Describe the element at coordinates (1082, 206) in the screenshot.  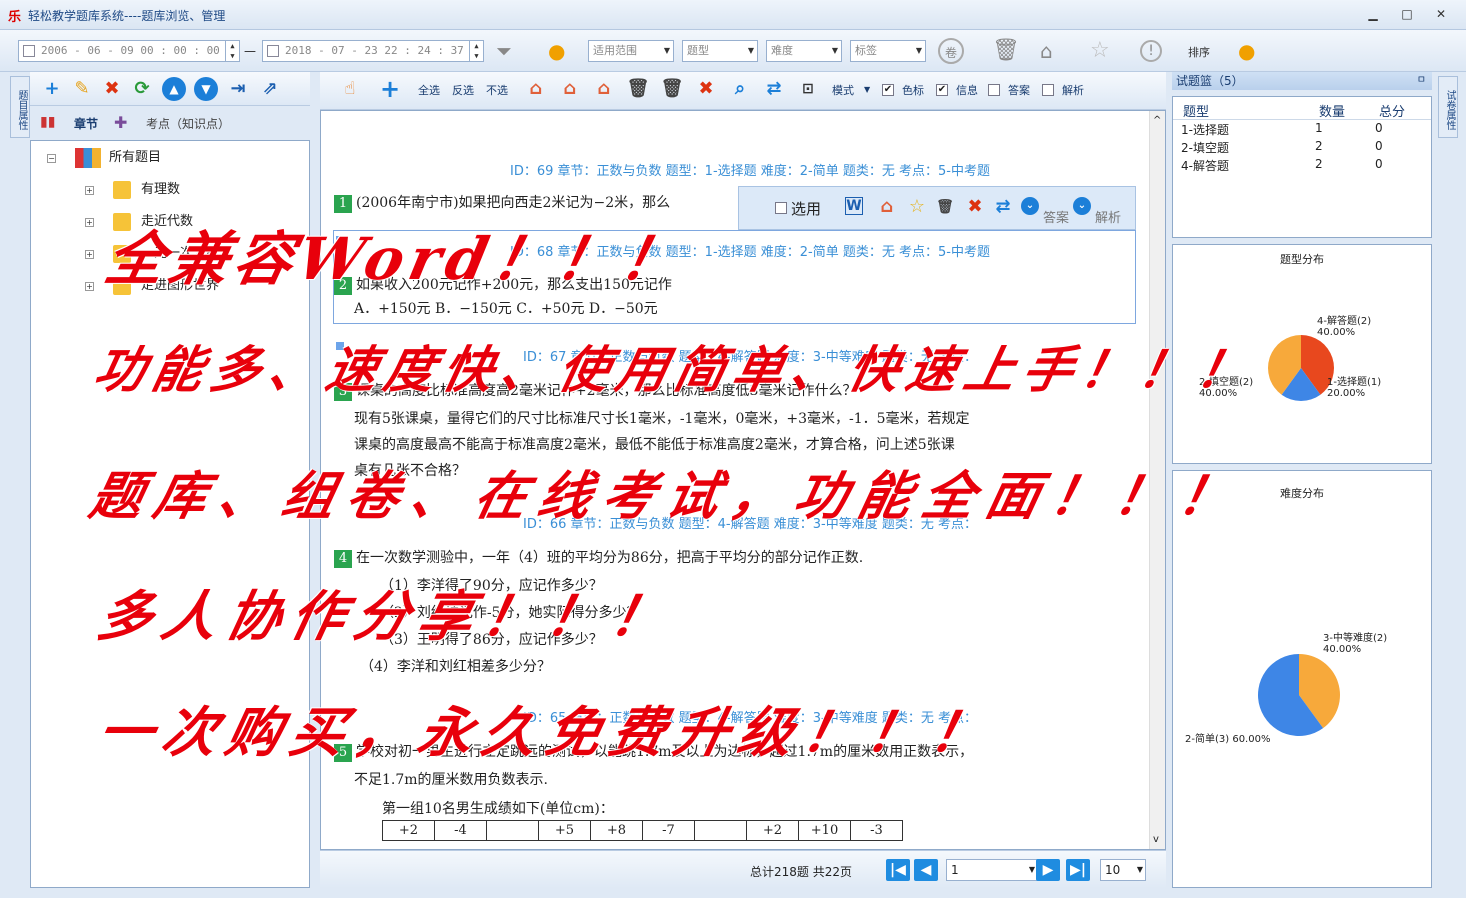
I see `expand-analysis-icon: ⌄` at that location.